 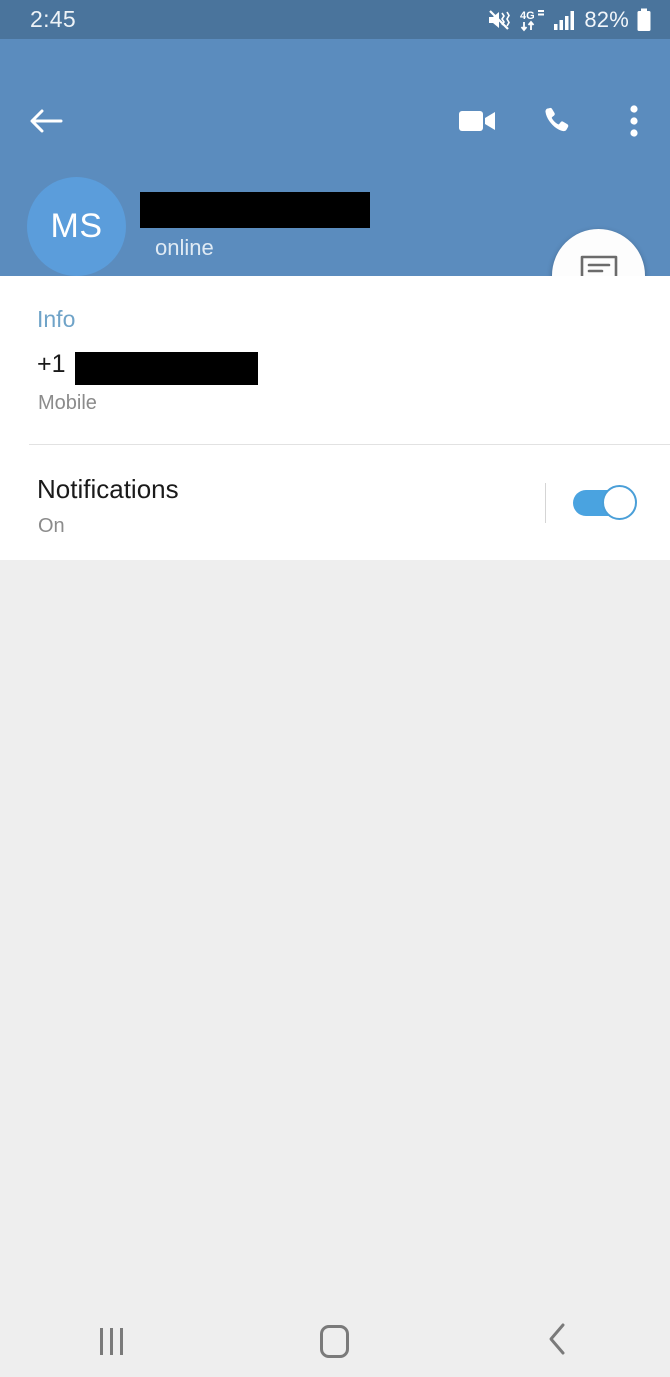 I want to click on avatar: MS, so click(x=76, y=226).